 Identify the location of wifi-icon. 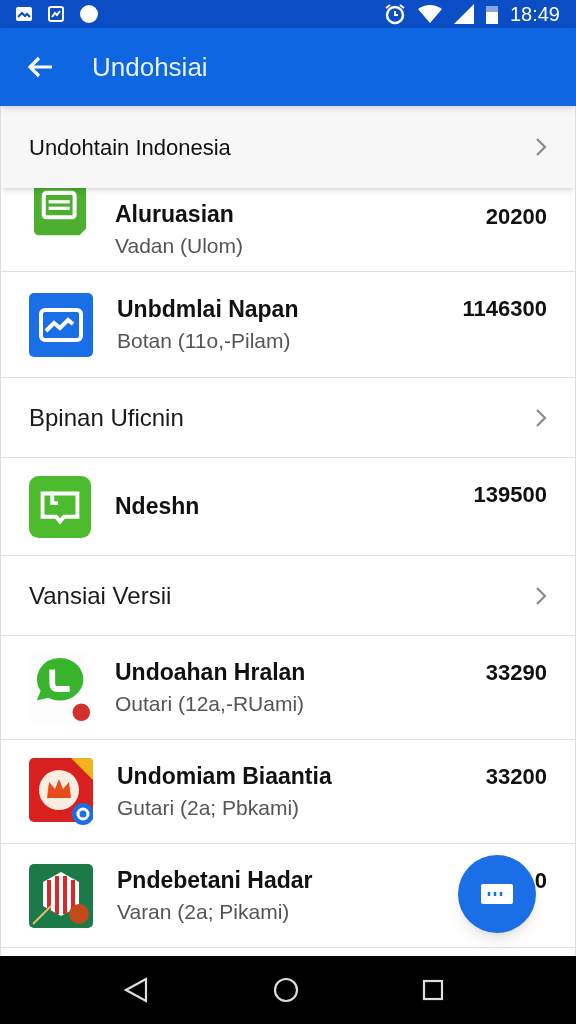
(429, 14).